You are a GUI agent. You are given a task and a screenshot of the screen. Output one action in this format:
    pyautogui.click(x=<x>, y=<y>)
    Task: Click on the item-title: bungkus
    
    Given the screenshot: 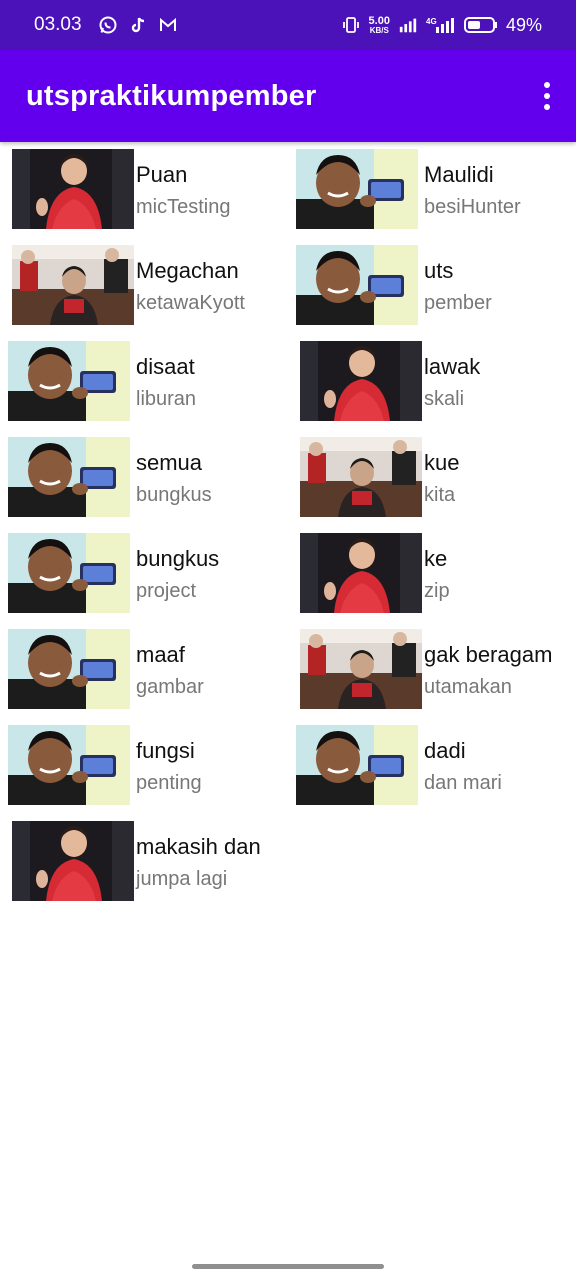 What is the action you would take?
    pyautogui.click(x=178, y=558)
    